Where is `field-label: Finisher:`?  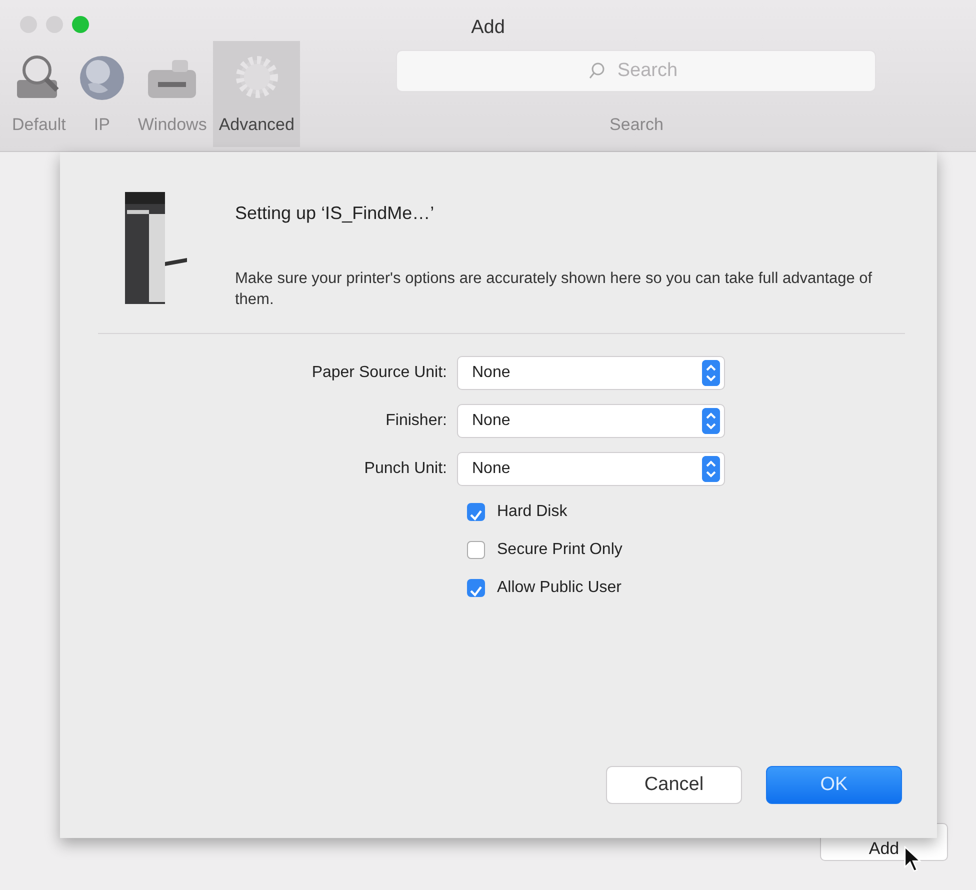
field-label: Finisher: is located at coordinates (416, 420).